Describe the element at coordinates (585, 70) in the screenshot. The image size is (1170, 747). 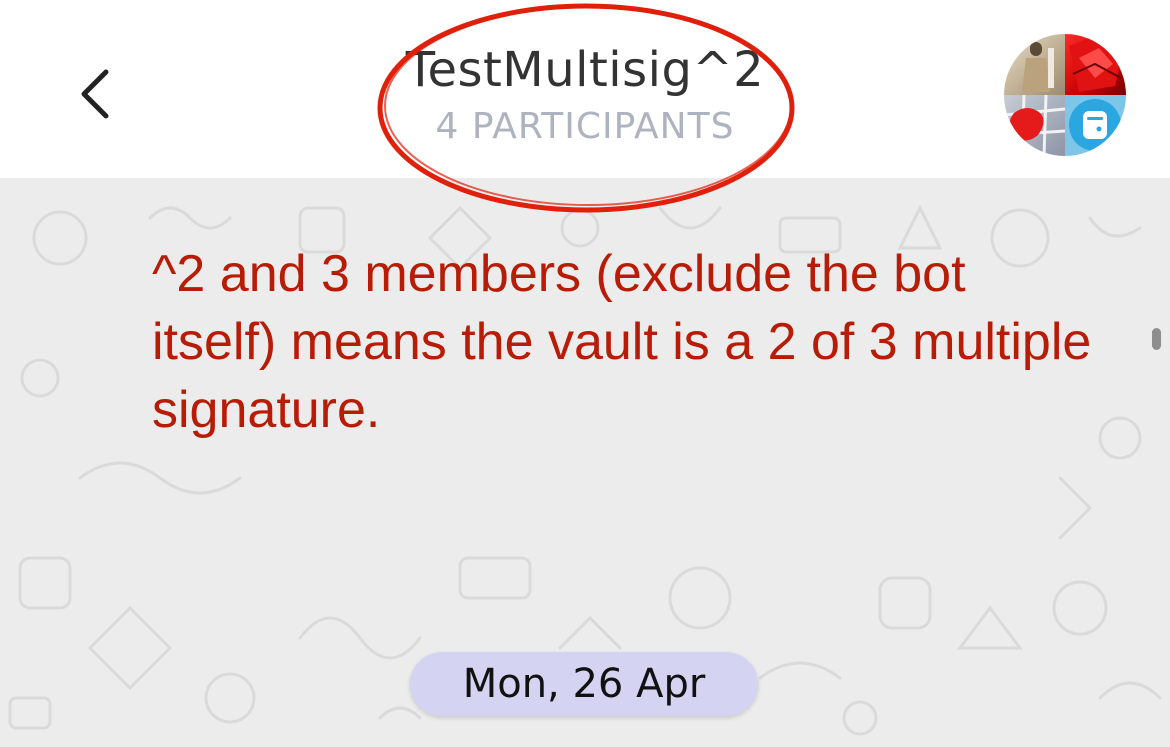
I see `chat-title: TestMultisig^2` at that location.